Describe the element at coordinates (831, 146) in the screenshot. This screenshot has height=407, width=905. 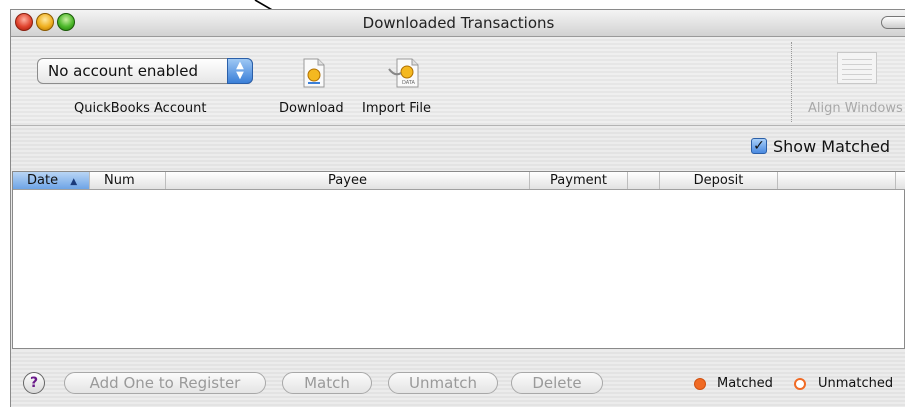
I see `show-matched-label: Show Matched` at that location.